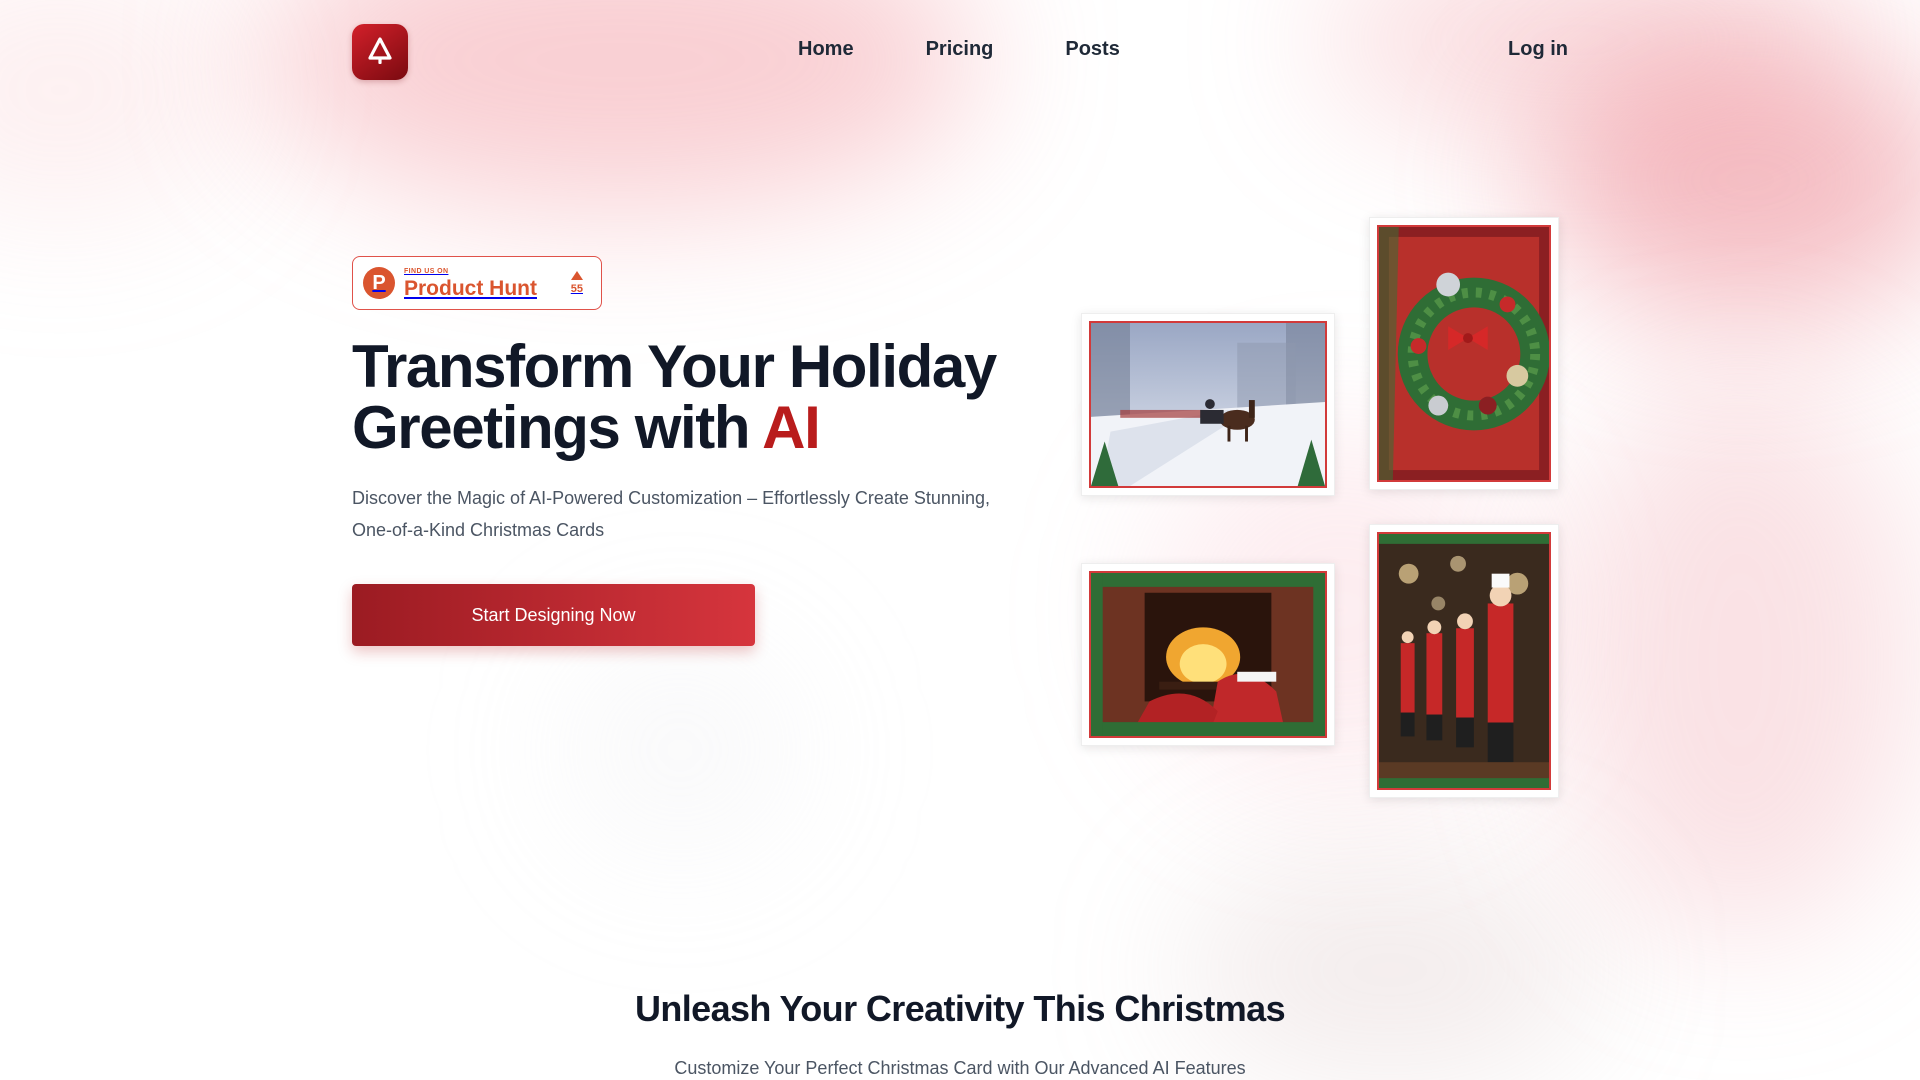 This screenshot has height=1080, width=1920. I want to click on card-image-sleigh, so click(1208, 404).